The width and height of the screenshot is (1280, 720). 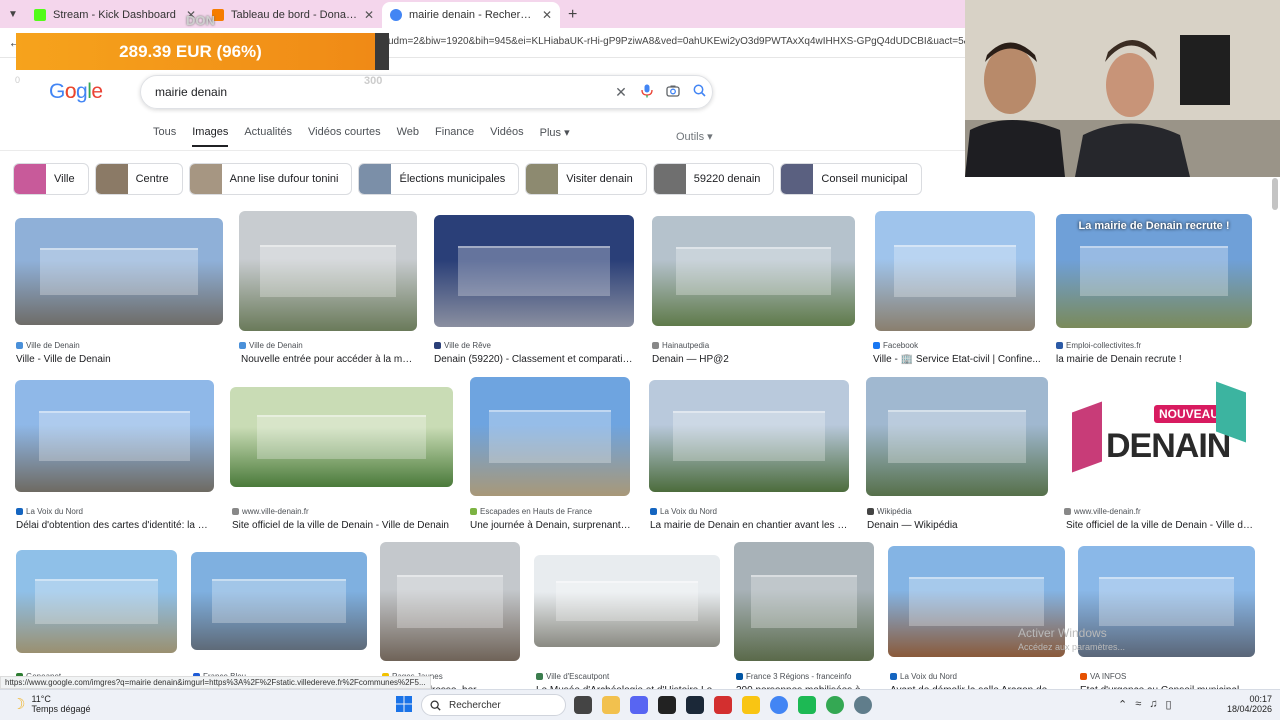 What do you see at coordinates (138, 179) in the screenshot?
I see `chip-centre: Centre` at bounding box center [138, 179].